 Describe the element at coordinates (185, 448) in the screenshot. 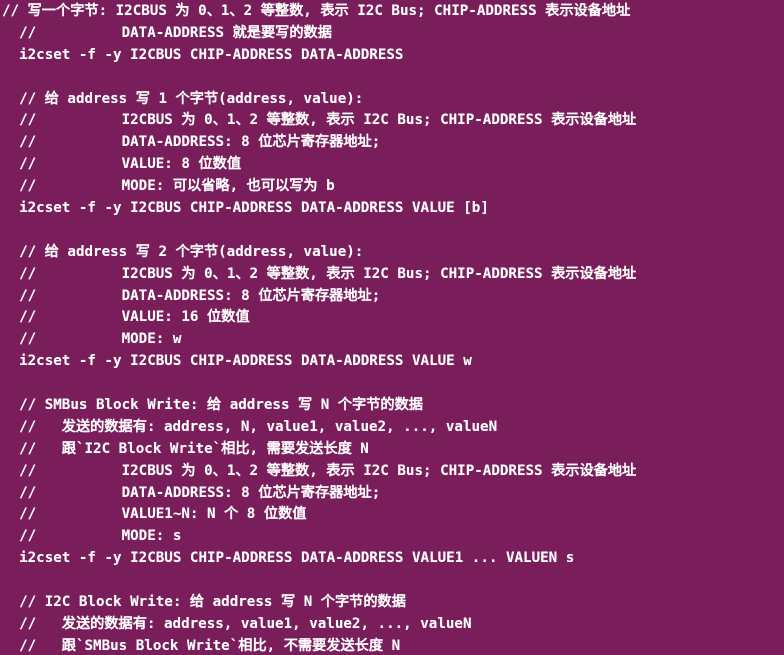

I see `terminal-line: // 跟`I2C Block Write`相比, 需要发送长度 N` at that location.